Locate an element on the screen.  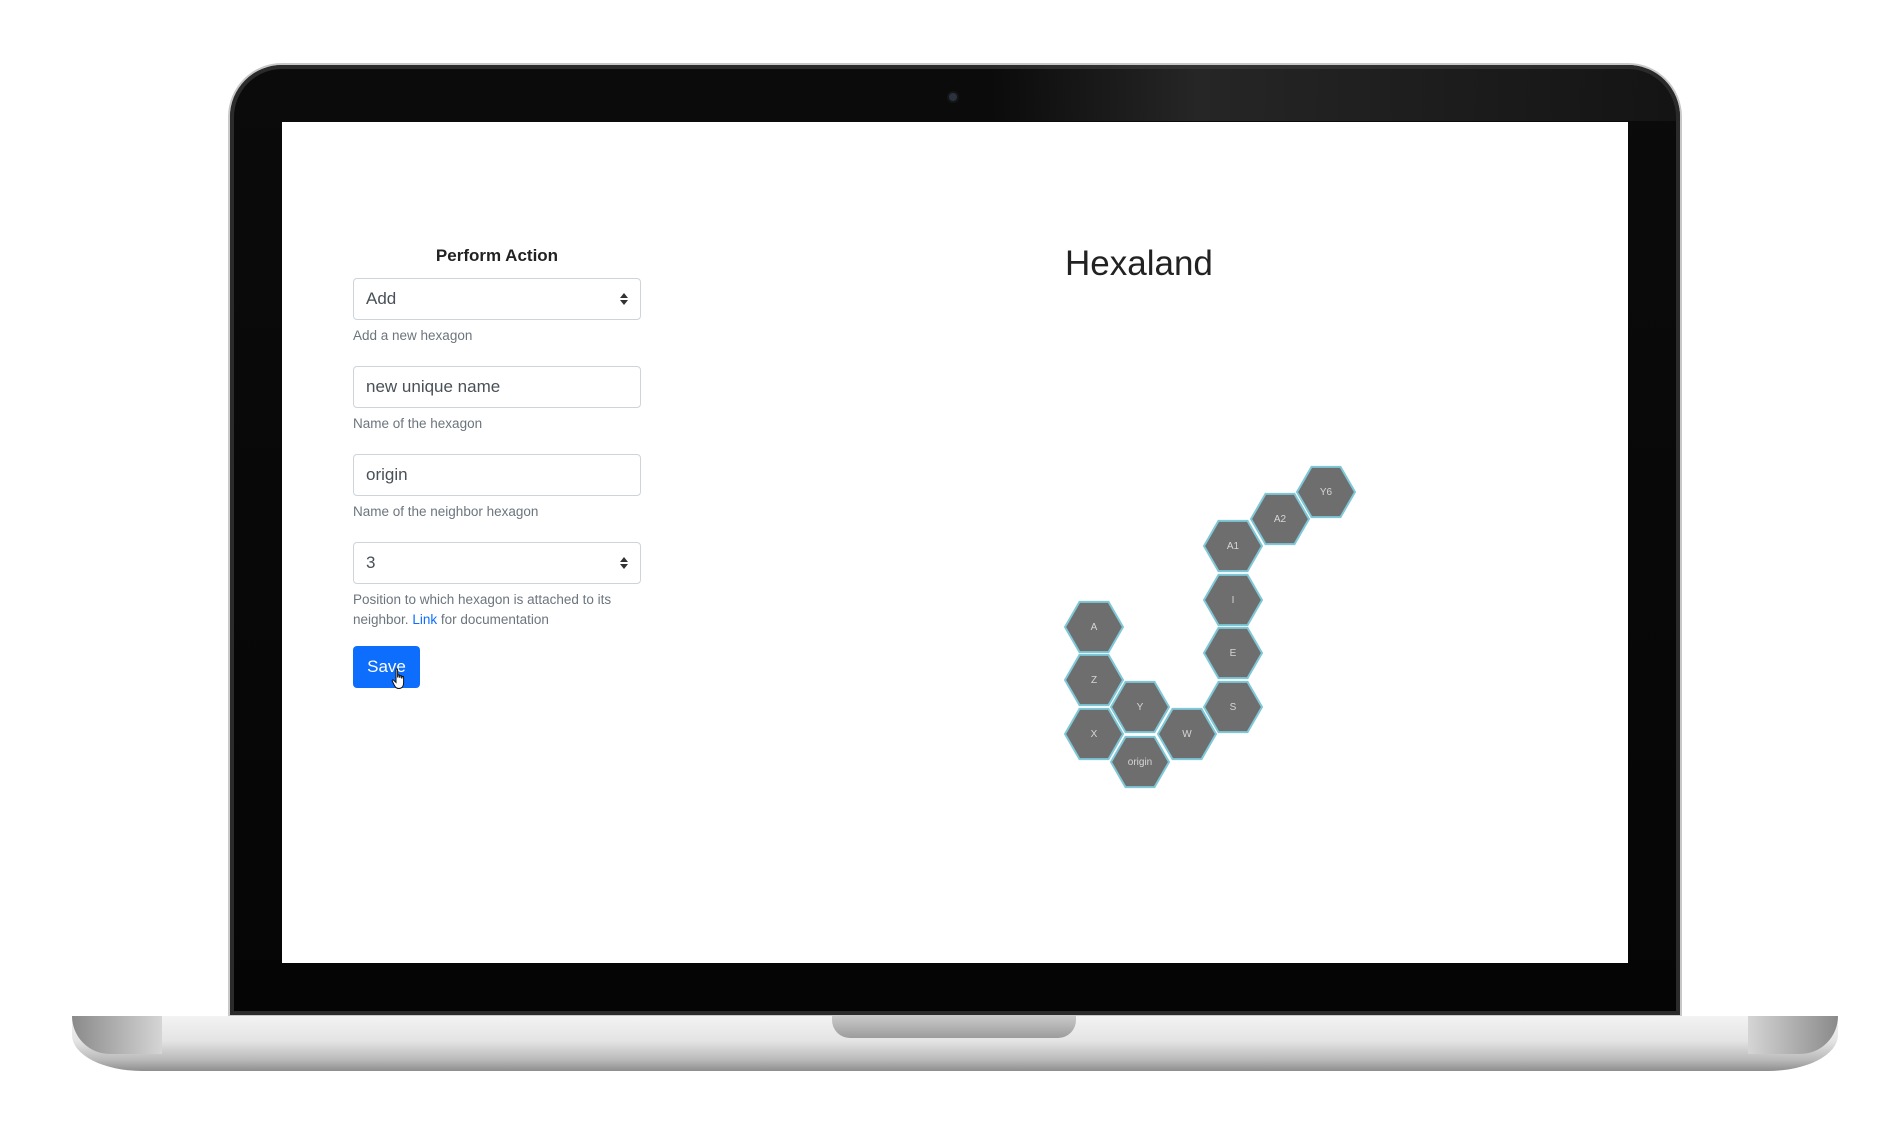
hexagon-label: A1 is located at coordinates (1233, 546).